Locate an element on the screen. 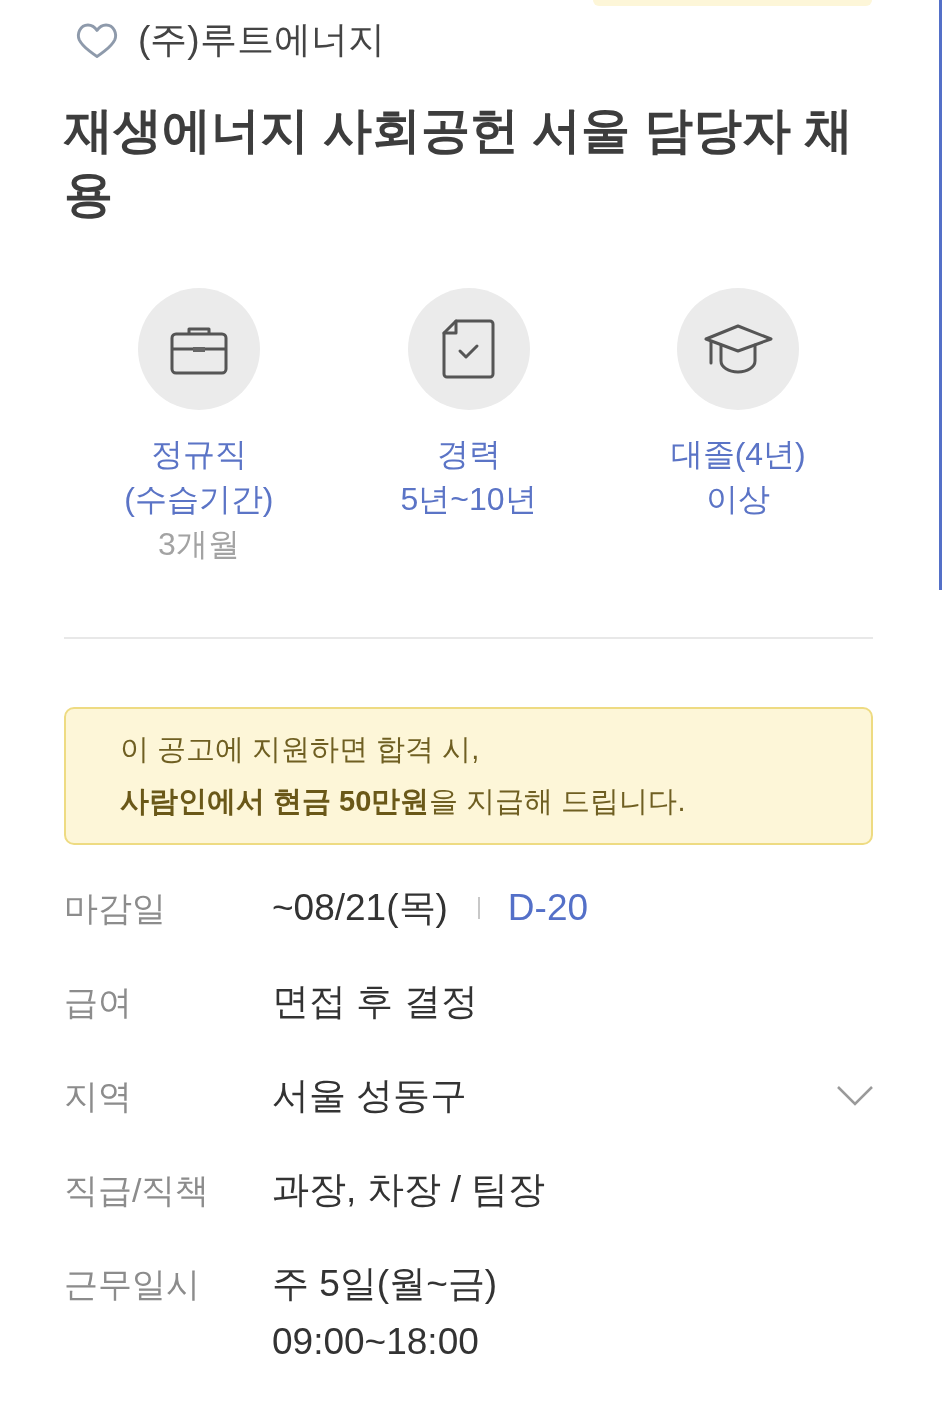  reward-notice: 이 공고에 지원하면 합격 시, 사람인에서 현금 50만원을 지급해 드립니다. is located at coordinates (468, 776).